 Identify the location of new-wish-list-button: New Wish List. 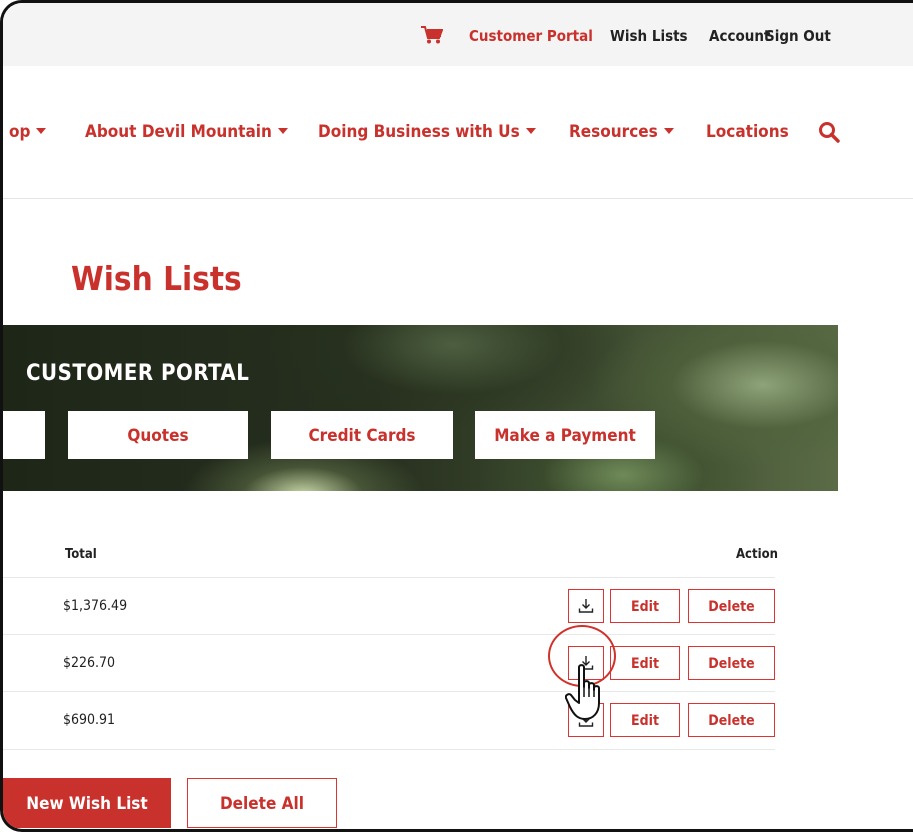
(87, 803).